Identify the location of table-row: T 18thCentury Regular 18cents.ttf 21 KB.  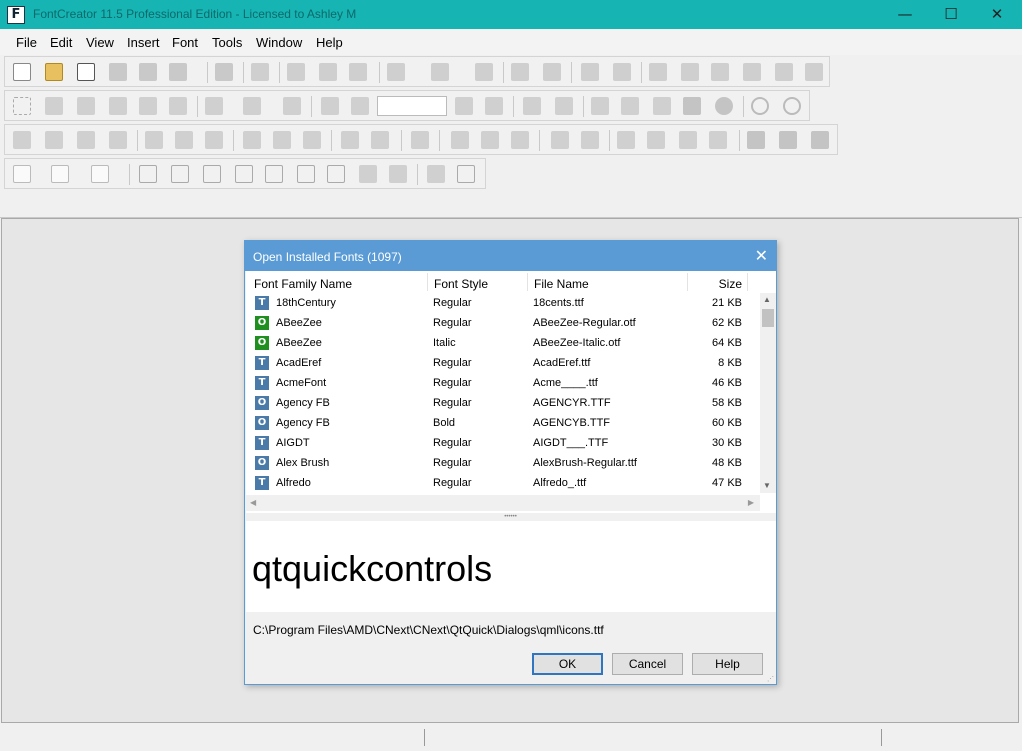
(502, 303).